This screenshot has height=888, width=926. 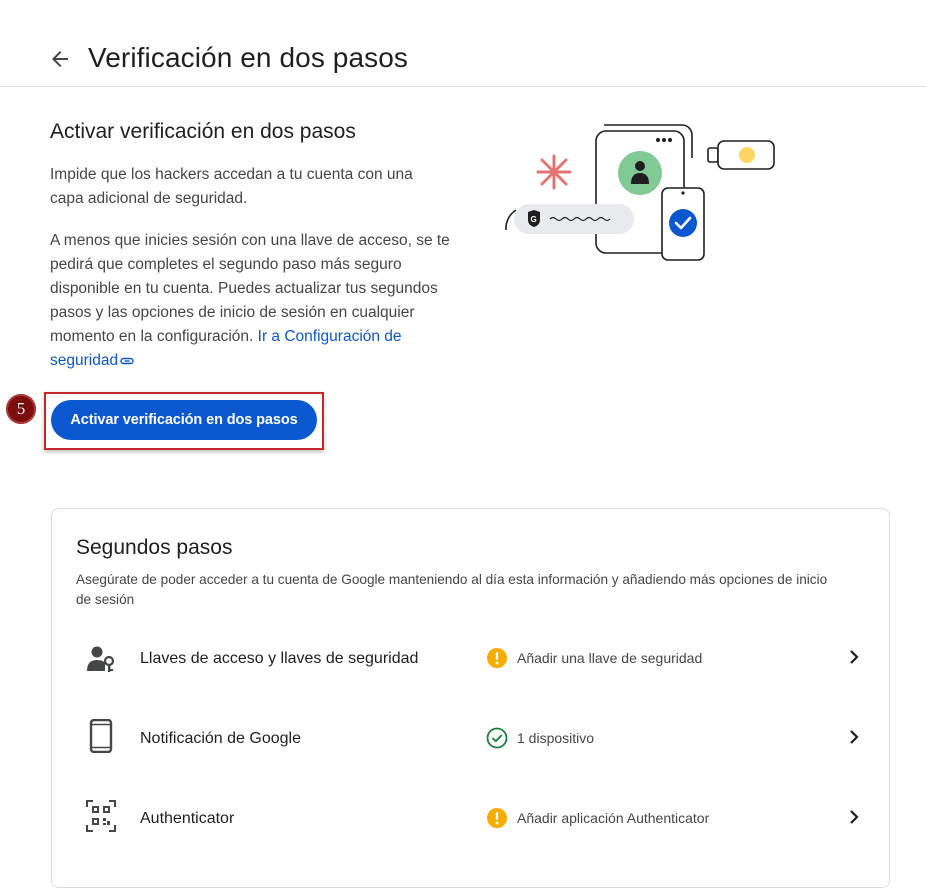 I want to click on page-title: Verificación en dos pasos, so click(x=248, y=57).